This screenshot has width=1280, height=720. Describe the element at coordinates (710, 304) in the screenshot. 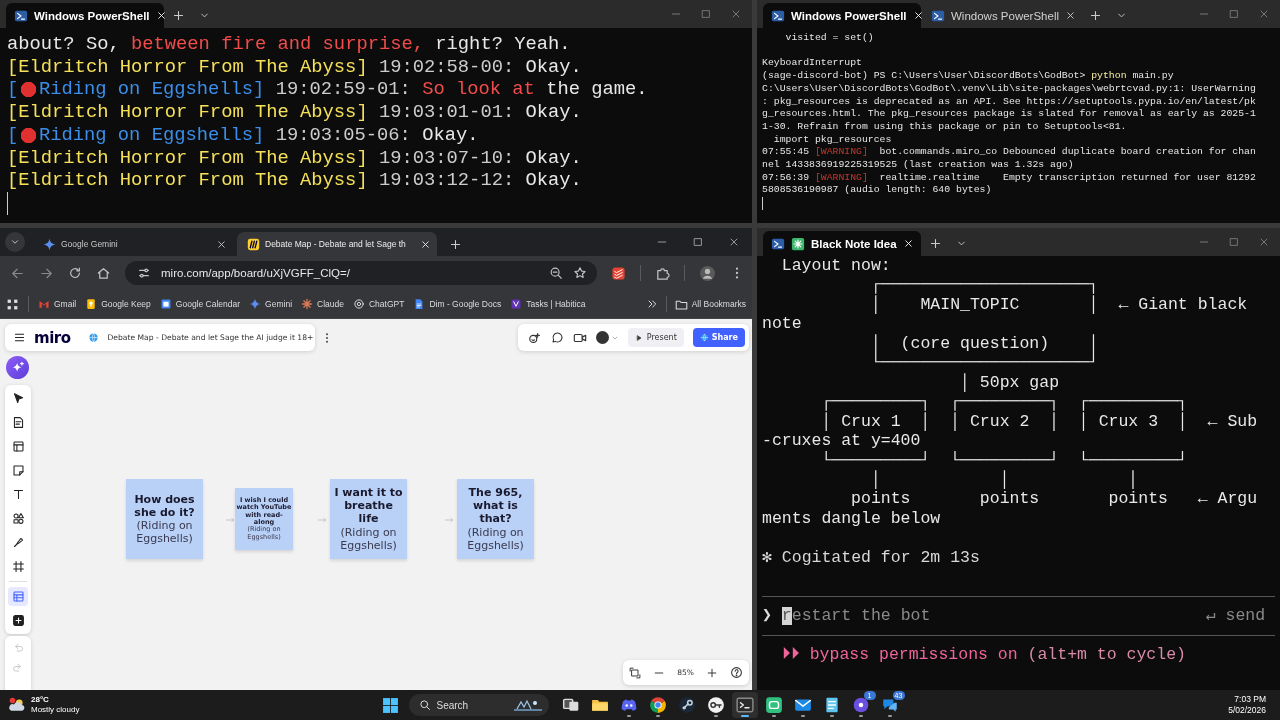

I see `all-bookmarks-button: All Bookmarks` at that location.